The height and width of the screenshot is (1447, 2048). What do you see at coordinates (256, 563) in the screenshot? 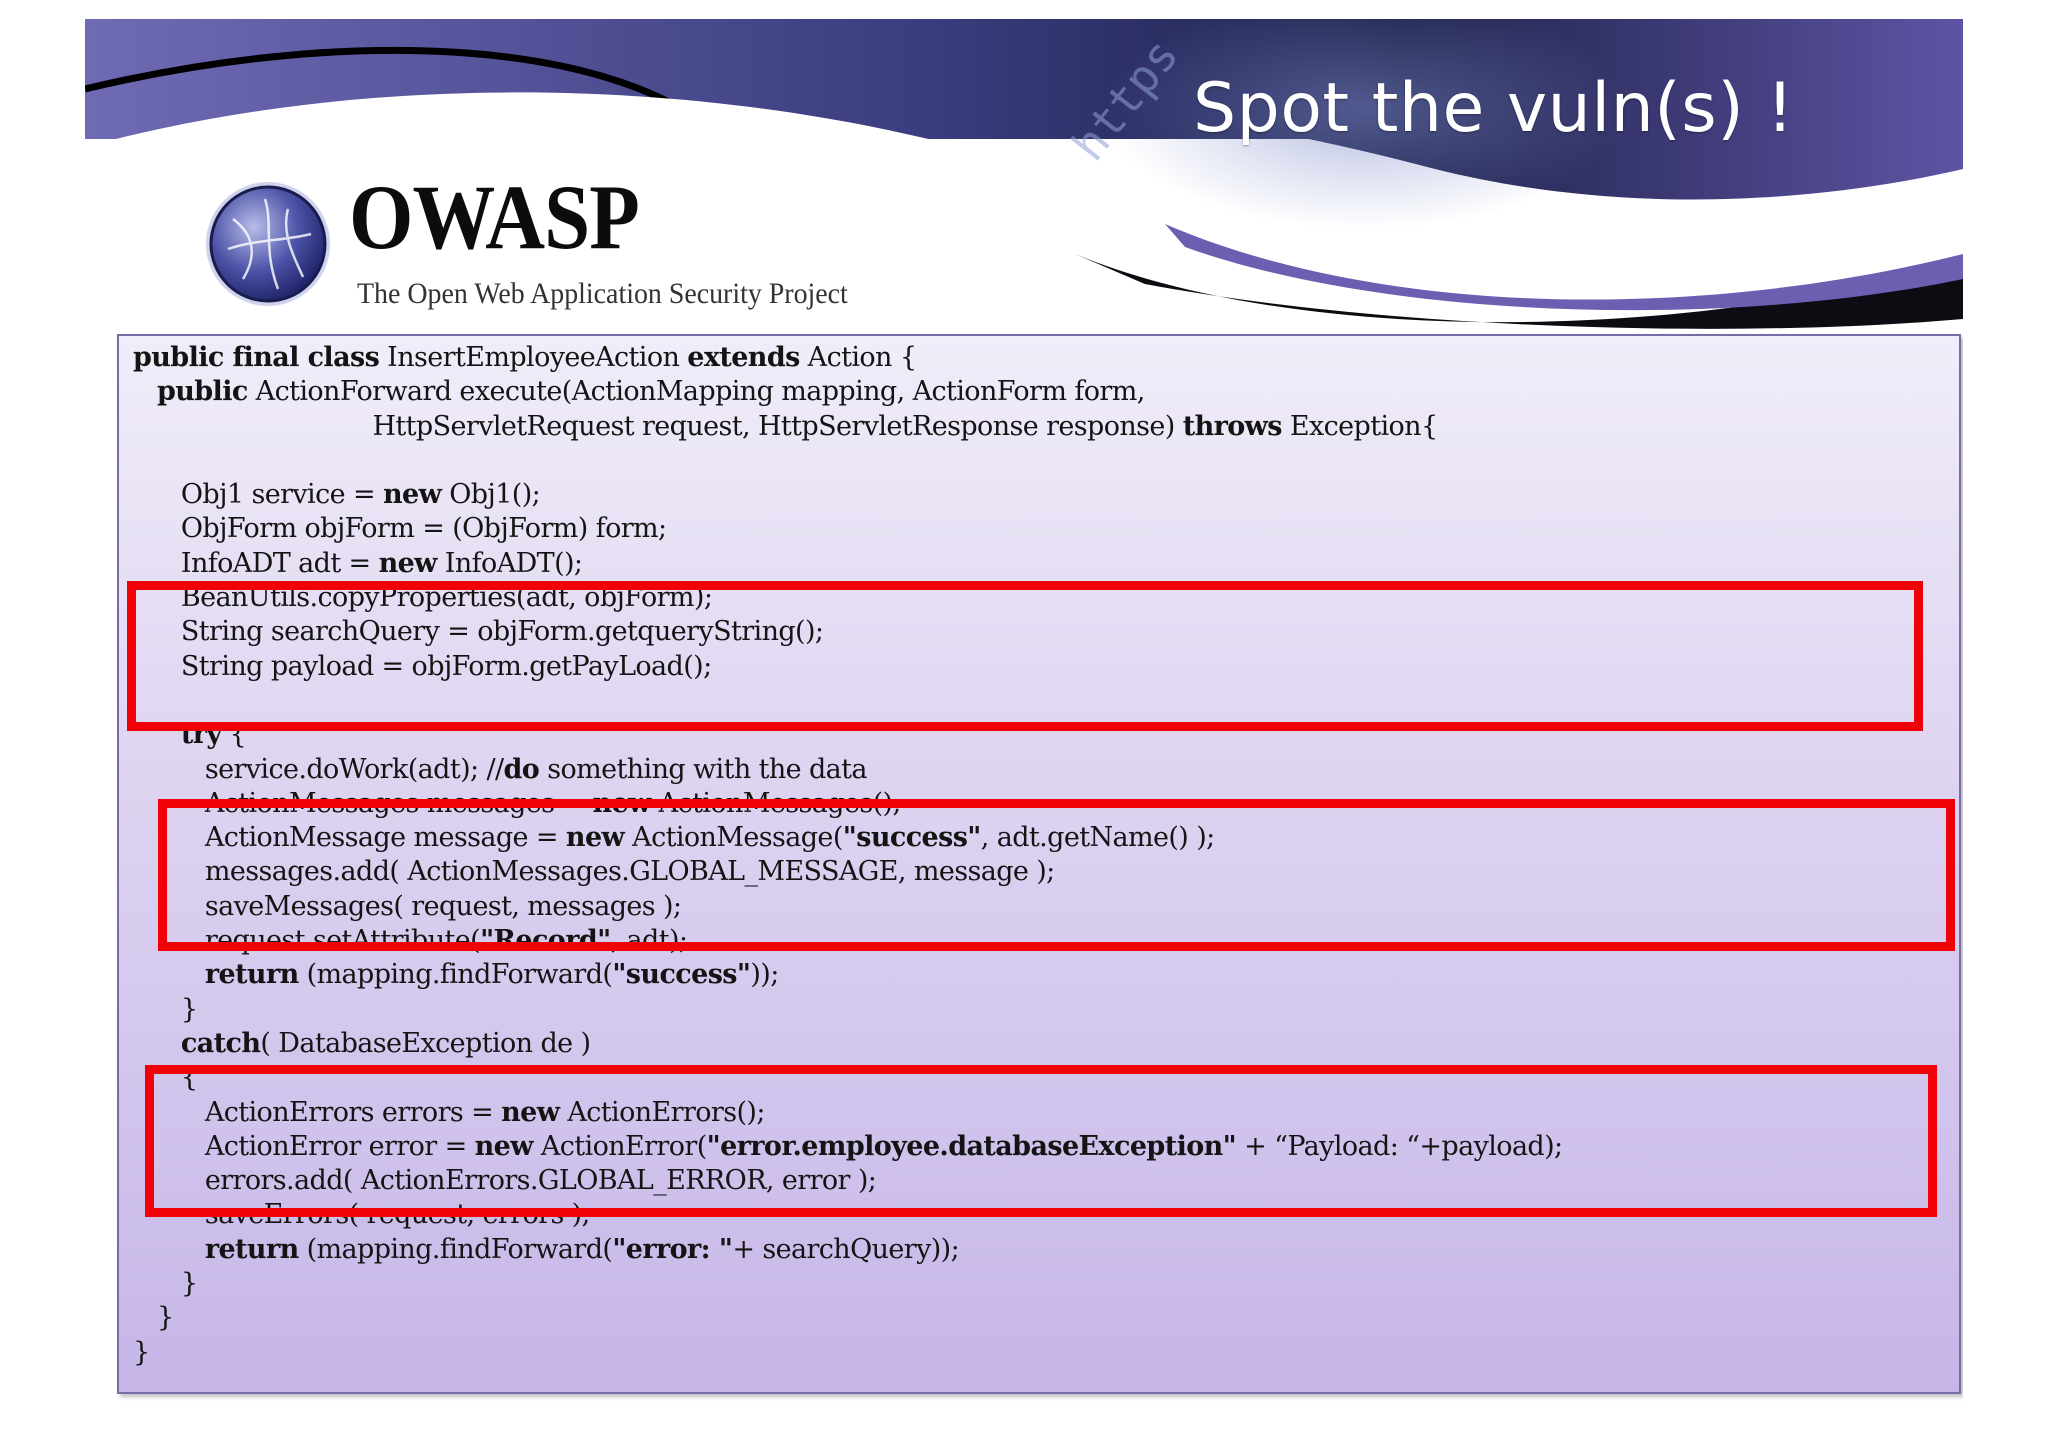
I see `code-text: InfoADT adt =` at bounding box center [256, 563].